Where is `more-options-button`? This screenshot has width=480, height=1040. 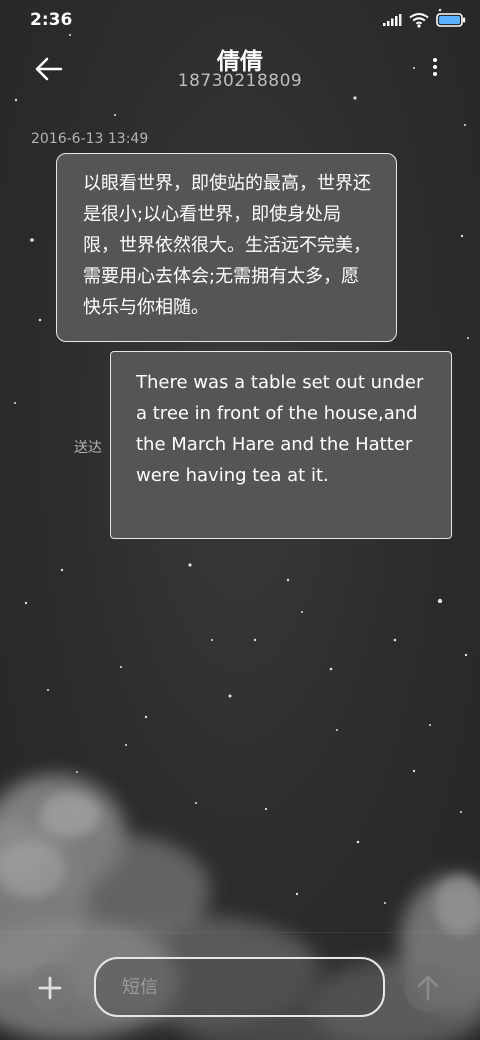
more-options-button is located at coordinates (435, 70).